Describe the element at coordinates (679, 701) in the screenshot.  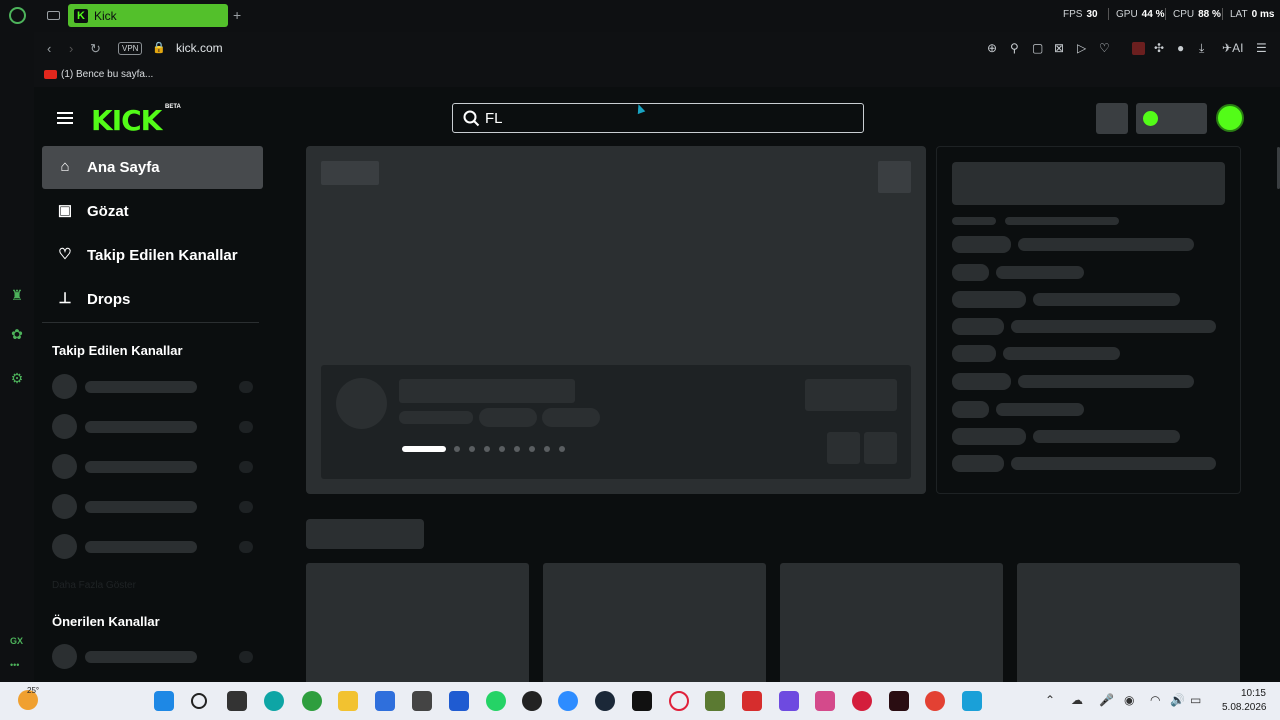
I see `opera-gx-taskbar-icon` at that location.